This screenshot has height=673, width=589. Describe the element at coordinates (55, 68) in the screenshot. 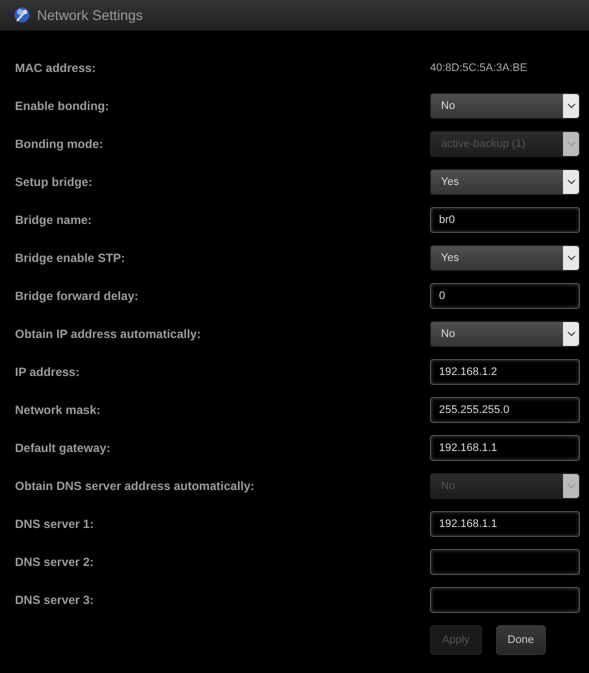

I see `field-label: MAC address:` at that location.